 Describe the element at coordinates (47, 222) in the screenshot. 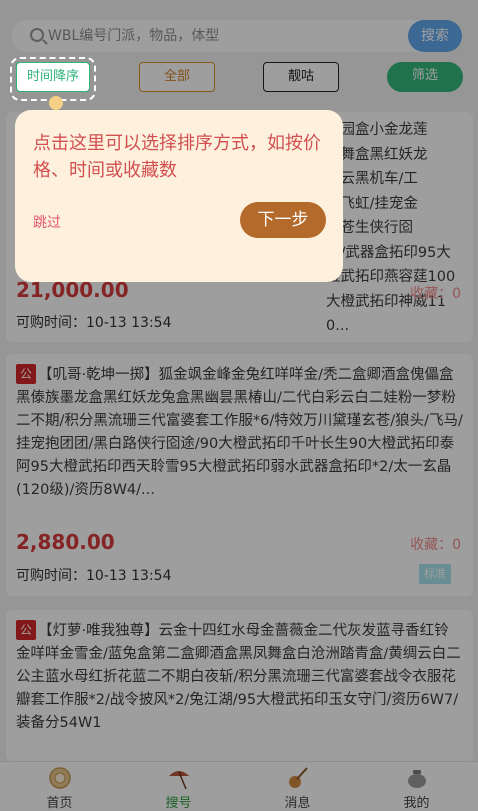

I see `guide-skip-button: 跳过` at that location.